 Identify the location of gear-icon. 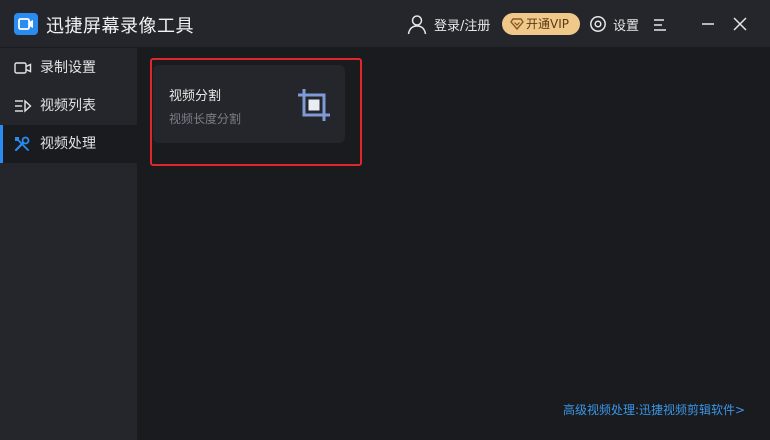
(598, 24).